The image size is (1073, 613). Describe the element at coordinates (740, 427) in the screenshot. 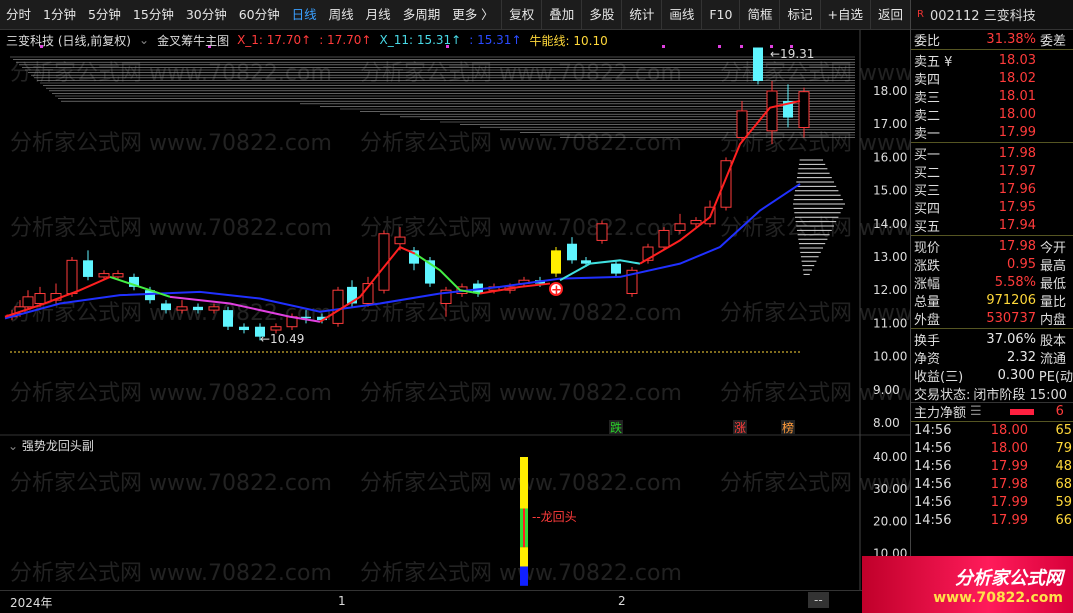

I see `signal-label-1: 涨` at that location.